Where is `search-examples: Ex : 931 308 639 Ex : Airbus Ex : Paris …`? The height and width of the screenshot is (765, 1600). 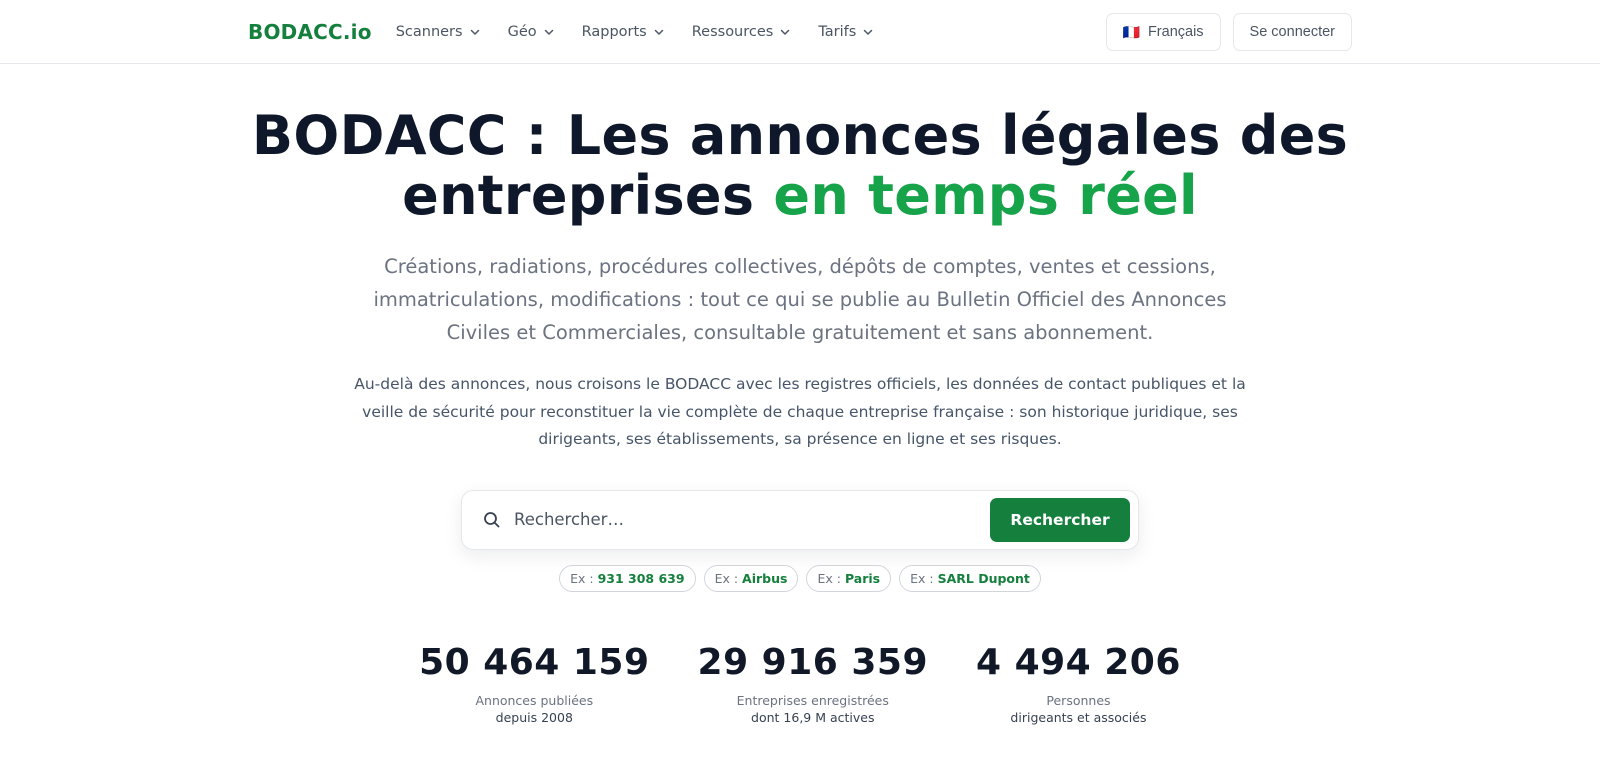
search-examples: Ex : 931 308 639 Ex : Airbus Ex : Paris … is located at coordinates (800, 578).